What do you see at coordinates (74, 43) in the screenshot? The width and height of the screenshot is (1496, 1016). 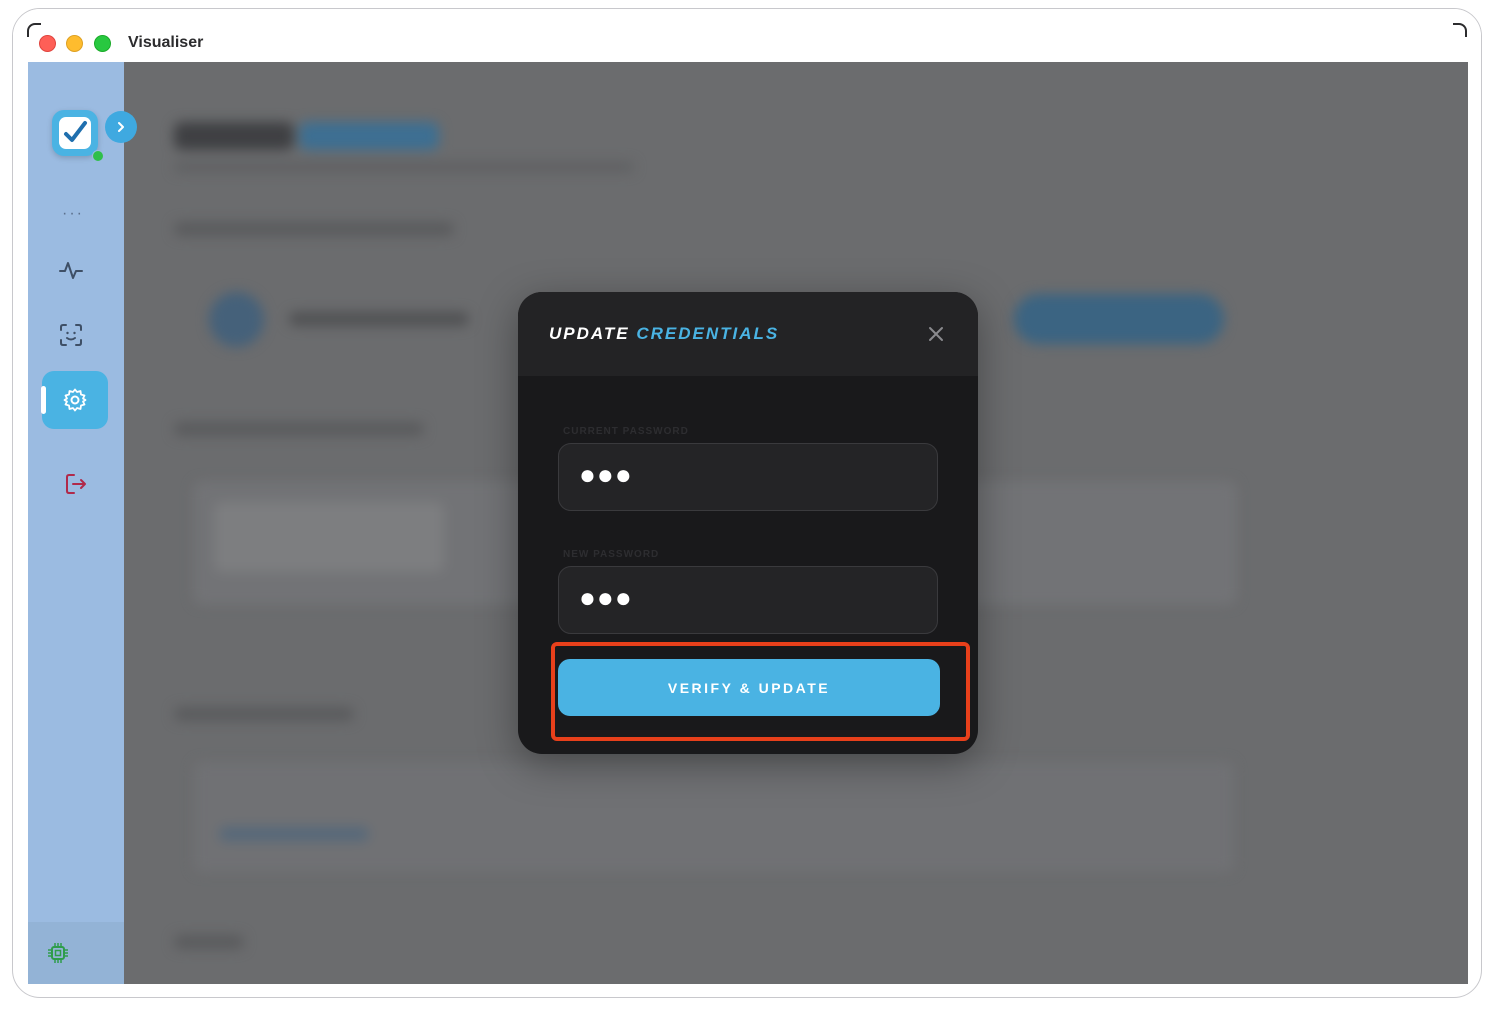 I see `minimize-window-button` at bounding box center [74, 43].